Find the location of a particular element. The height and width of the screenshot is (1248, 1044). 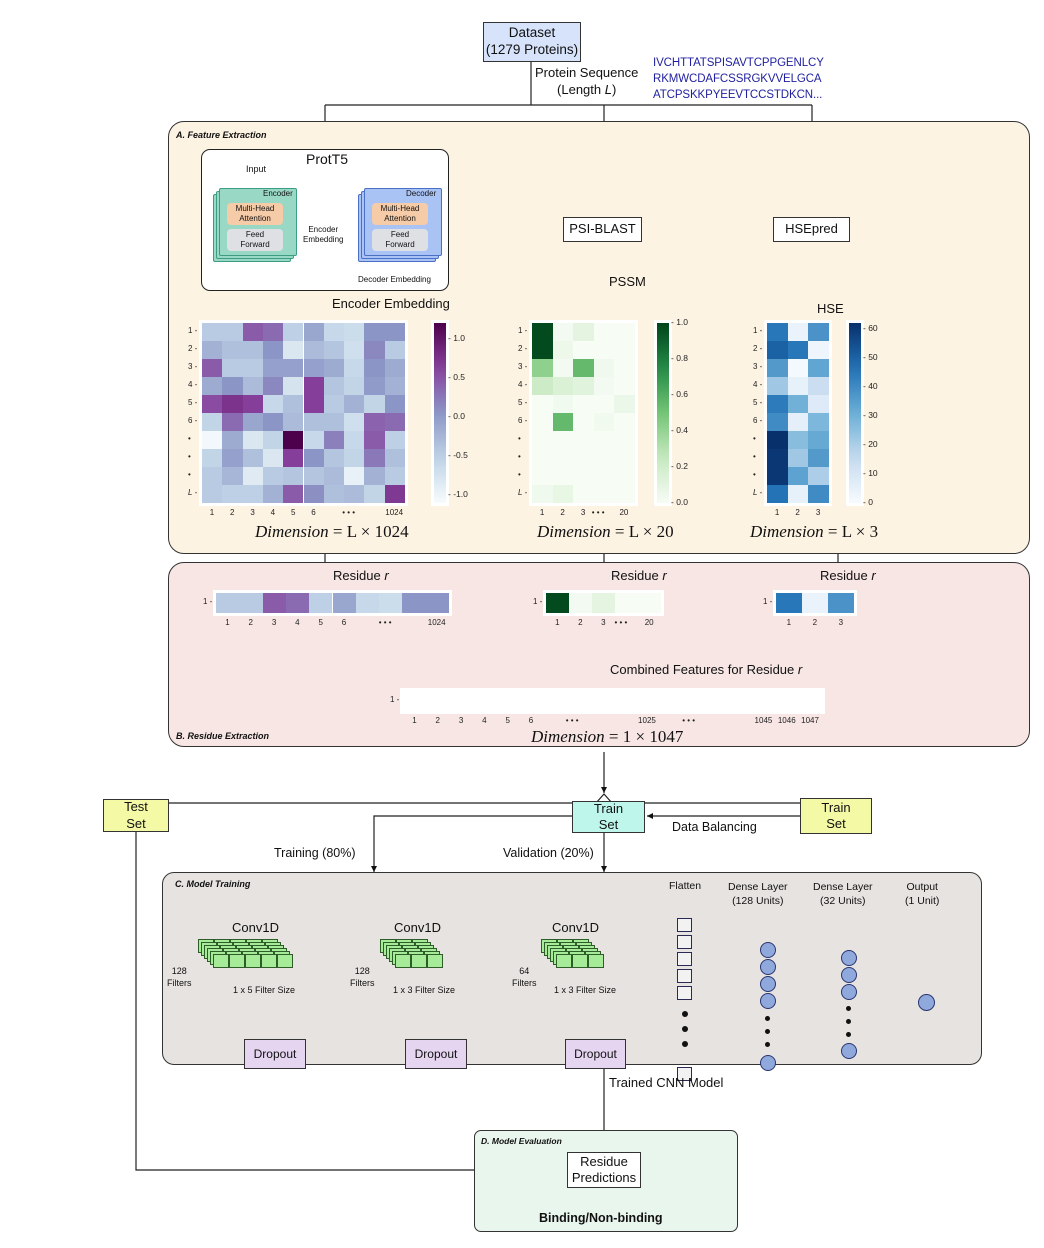

raw-train-set-box: Train Set is located at coordinates (836, 816).